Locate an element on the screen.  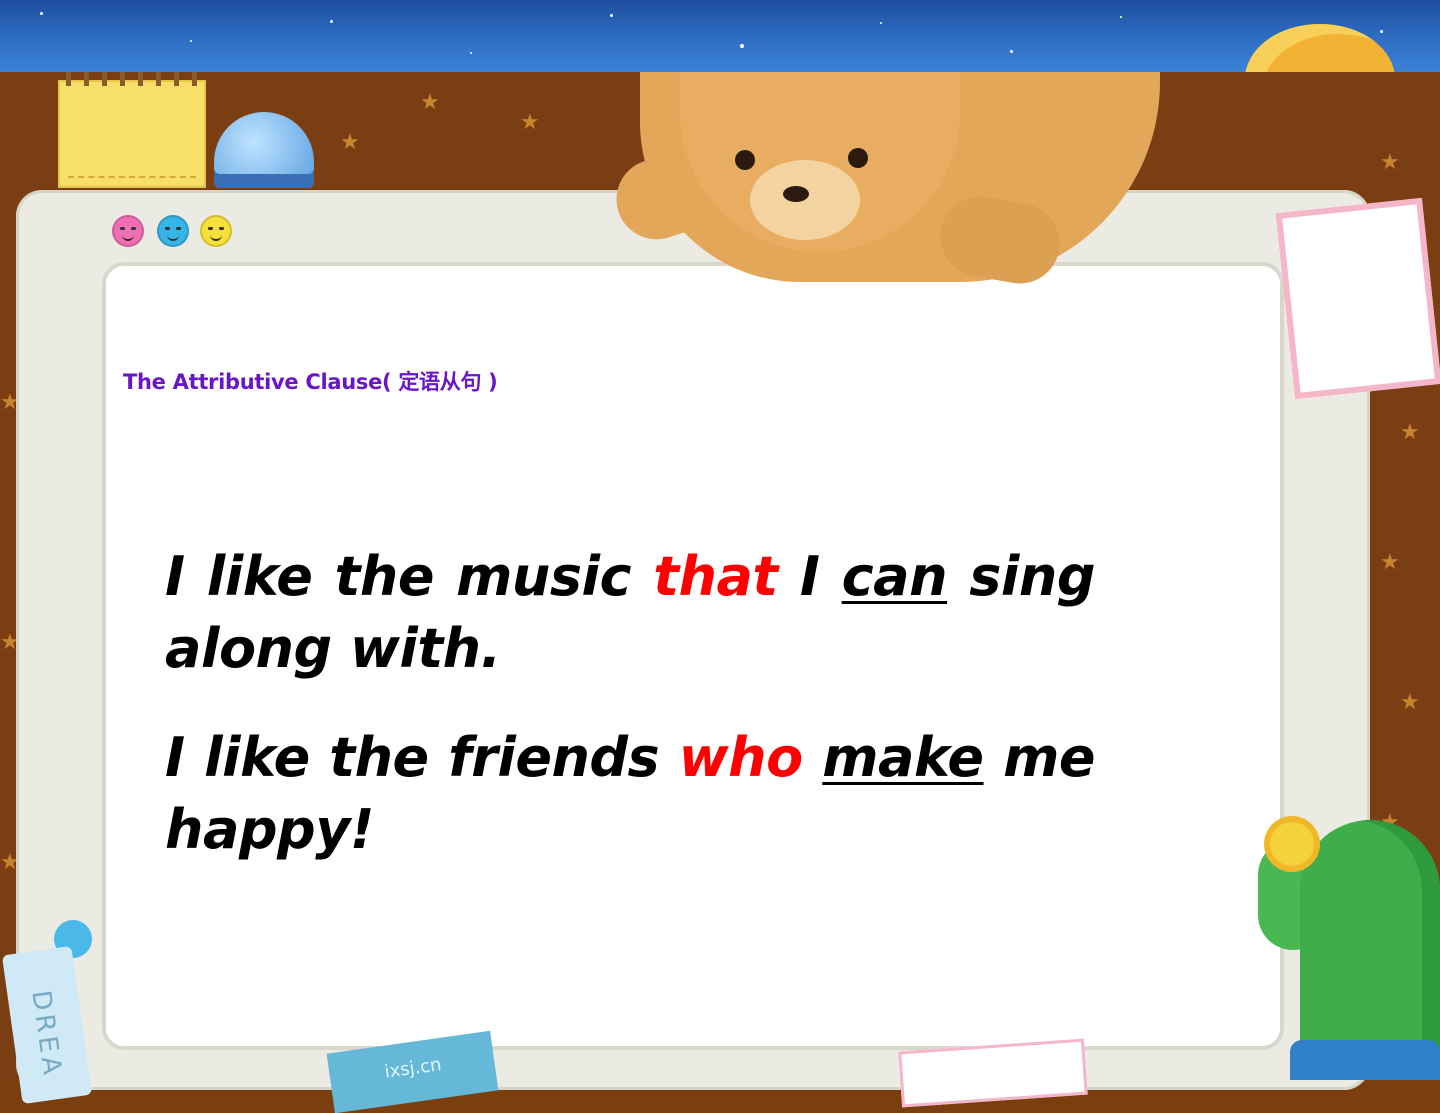
flower-pot is located at coordinates (1365, 1060).